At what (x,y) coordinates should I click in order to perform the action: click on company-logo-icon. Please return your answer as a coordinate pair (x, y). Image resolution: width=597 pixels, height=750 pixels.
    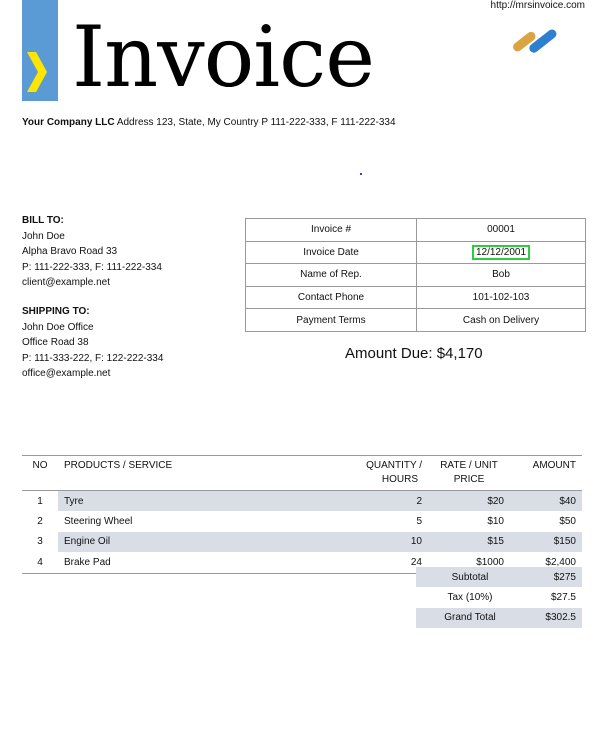
    Looking at the image, I should click on (535, 41).